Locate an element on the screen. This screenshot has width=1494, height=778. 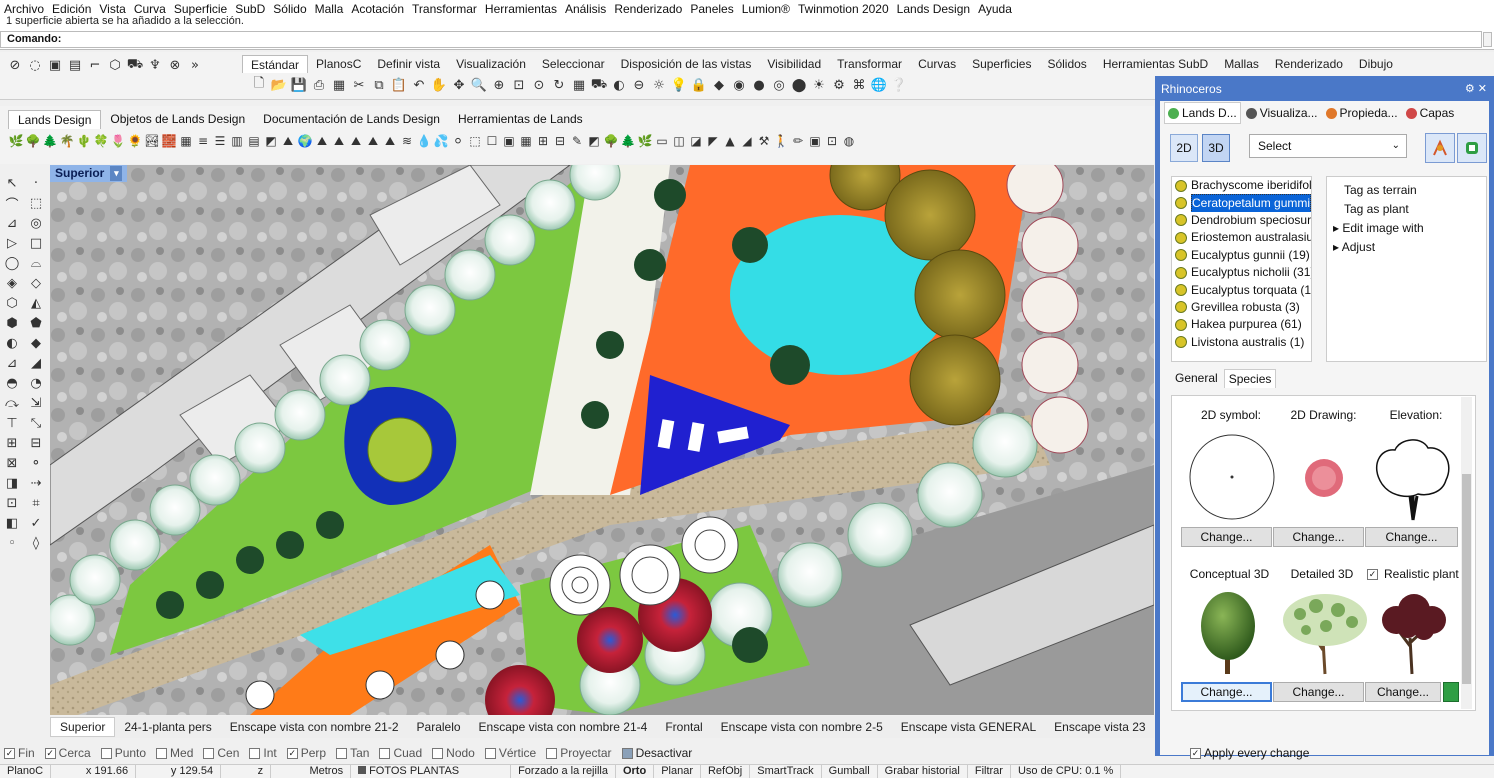
zoom-icon: 🔍 is located at coordinates (479, 85).